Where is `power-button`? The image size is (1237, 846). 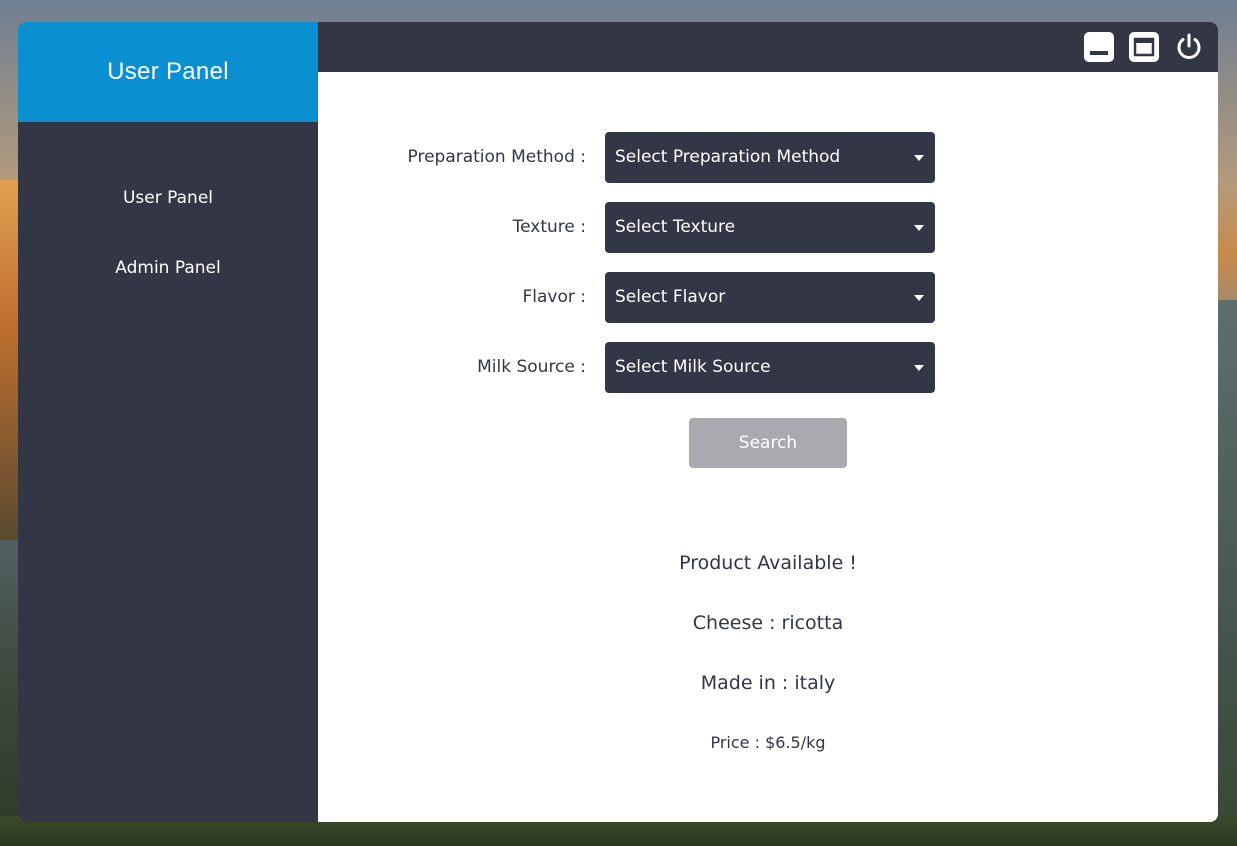 power-button is located at coordinates (1189, 47).